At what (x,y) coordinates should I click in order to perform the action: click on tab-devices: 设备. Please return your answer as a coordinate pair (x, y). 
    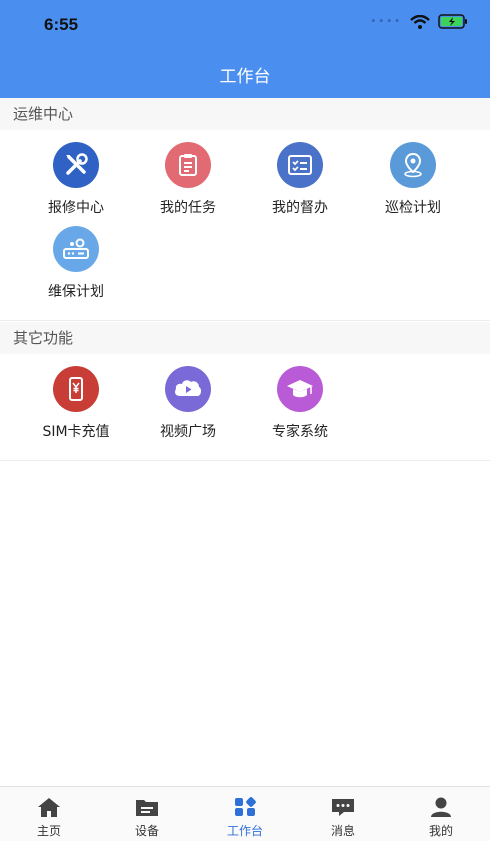
    Looking at the image, I should click on (147, 814).